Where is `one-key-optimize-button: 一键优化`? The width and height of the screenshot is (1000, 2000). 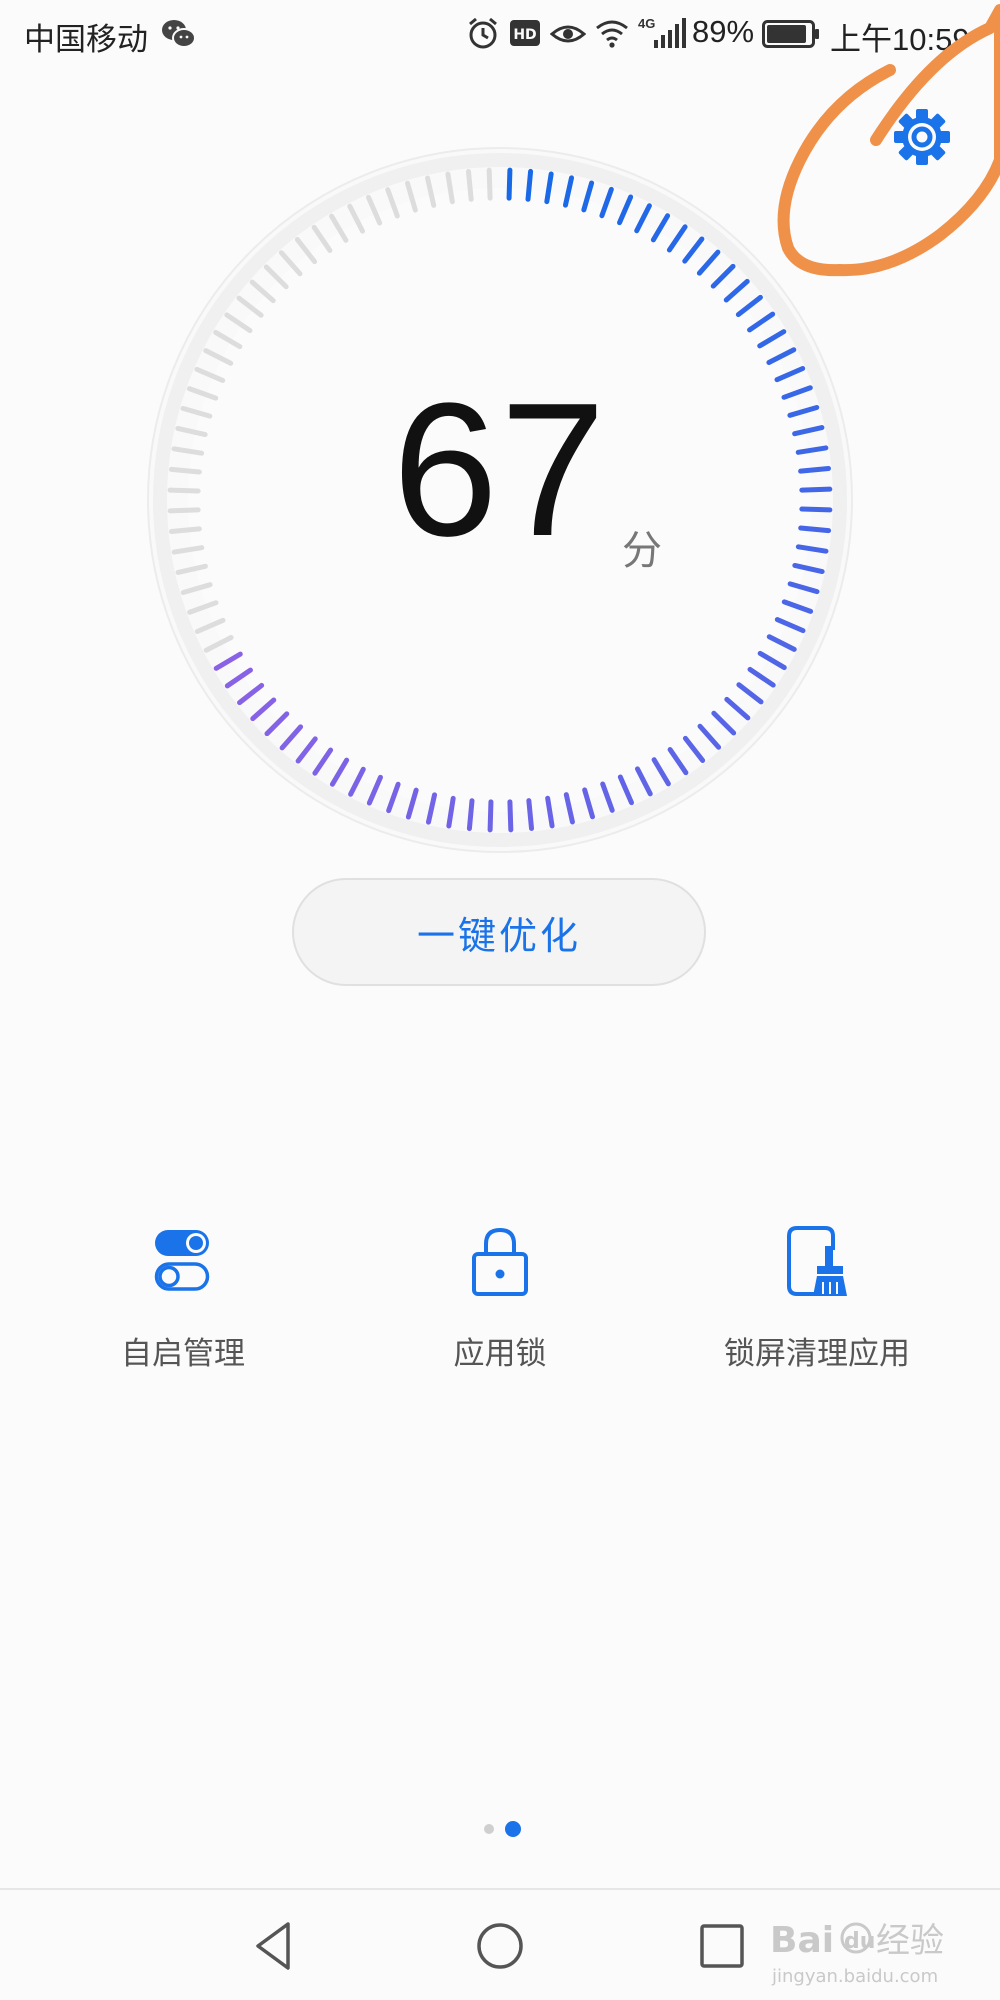
one-key-optimize-button: 一键优化 is located at coordinates (499, 932).